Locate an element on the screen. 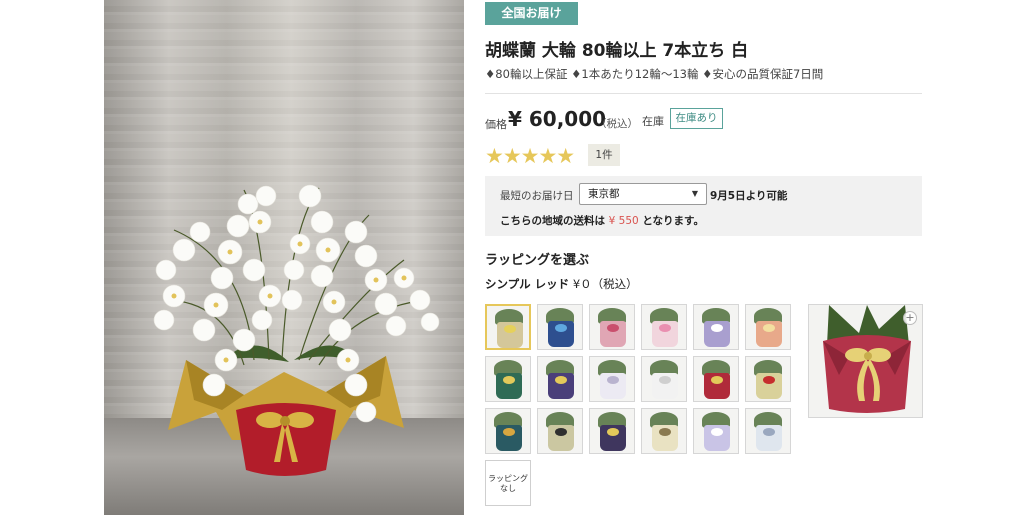 This screenshot has width=1024, height=515. no-wrapping-option: ラッピング なし is located at coordinates (508, 483).